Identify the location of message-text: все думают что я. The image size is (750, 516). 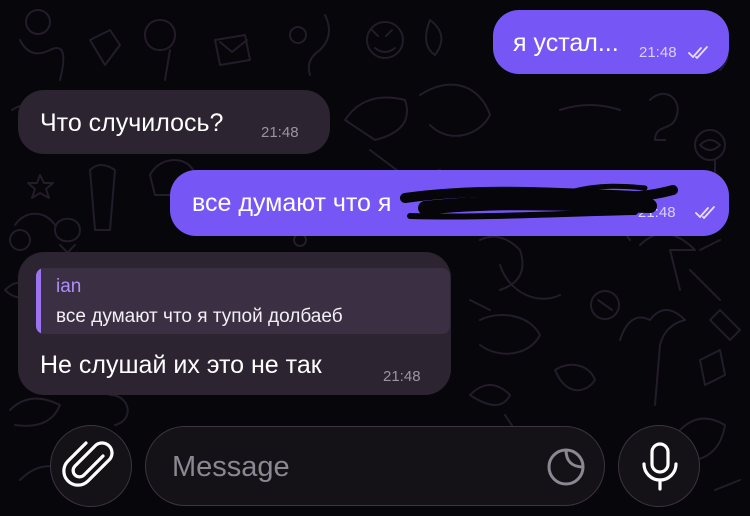
(292, 203).